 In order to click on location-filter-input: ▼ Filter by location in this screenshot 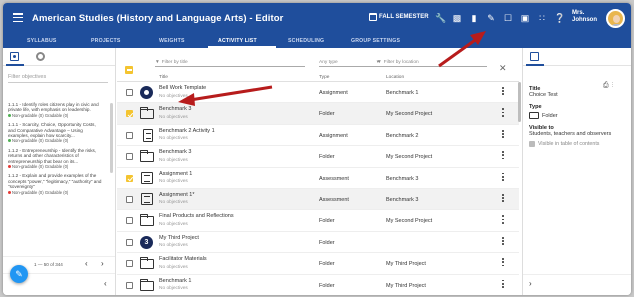, I will do `click(432, 62)`.